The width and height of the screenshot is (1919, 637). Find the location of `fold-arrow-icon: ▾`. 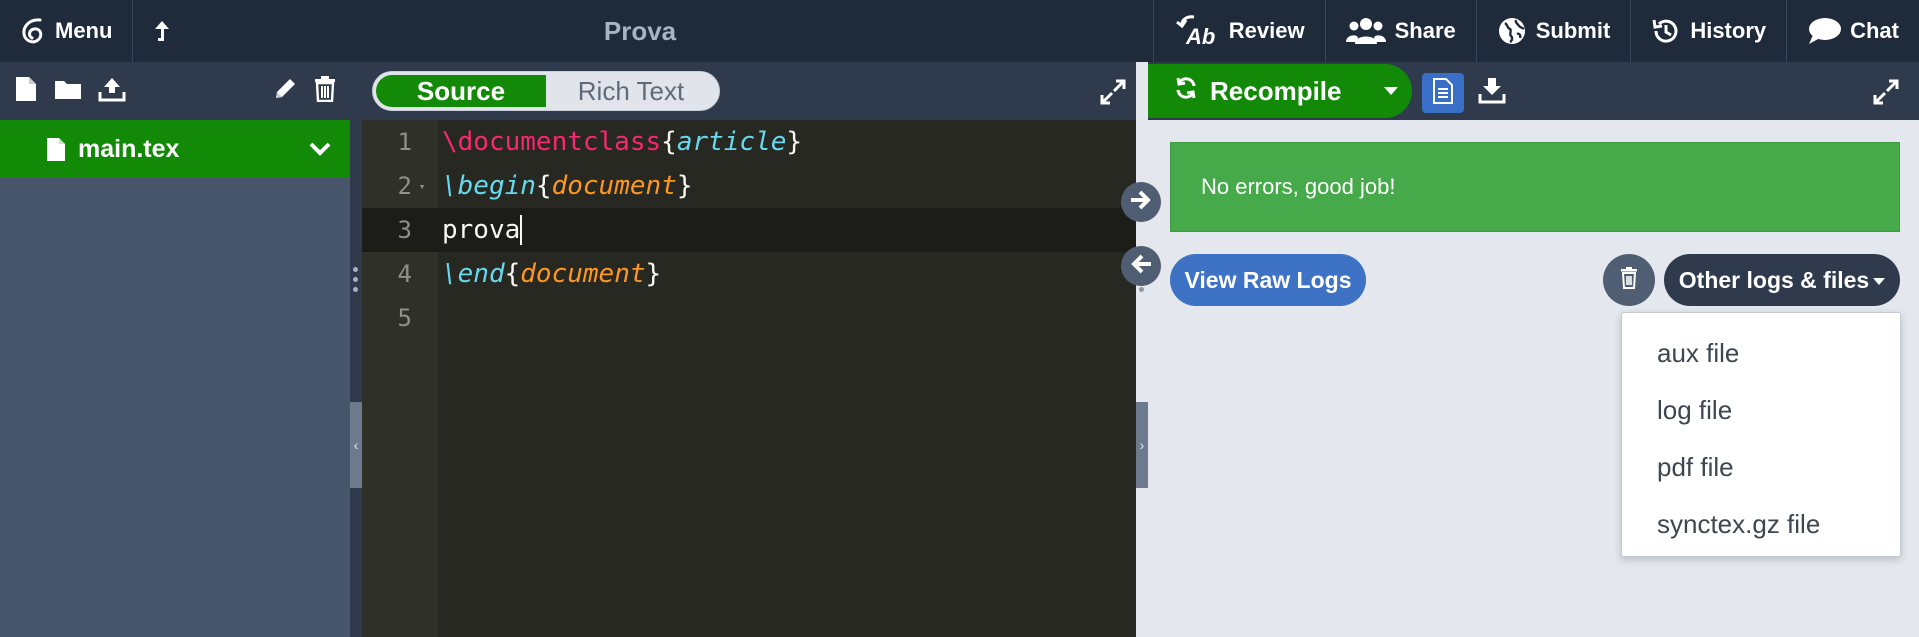

fold-arrow-icon: ▾ is located at coordinates (422, 186).